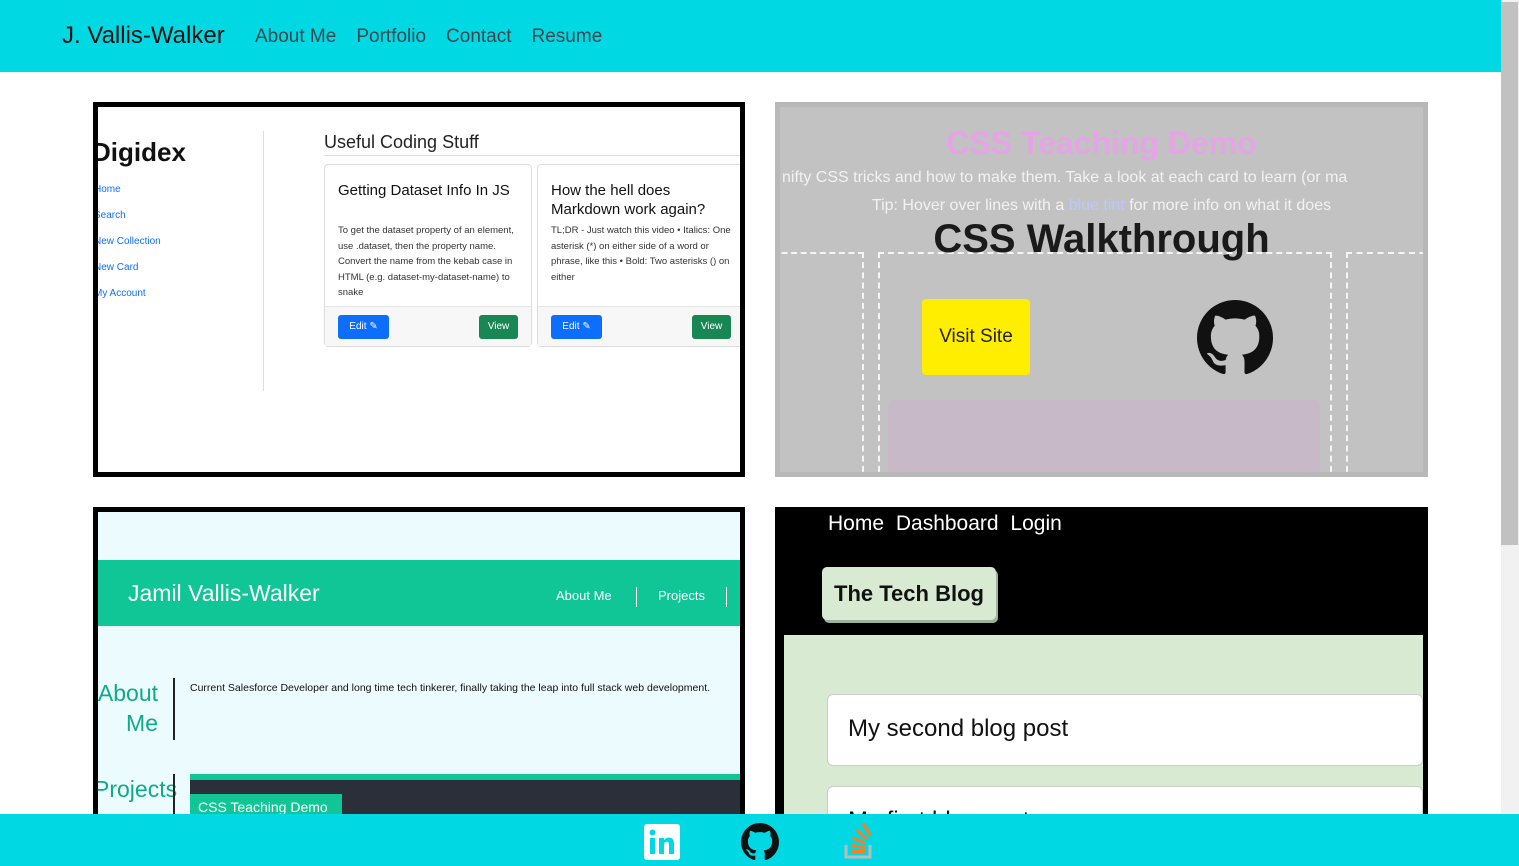  Describe the element at coordinates (970, 205) in the screenshot. I see `tip-prefix: Tip: Hover over lines with a` at that location.